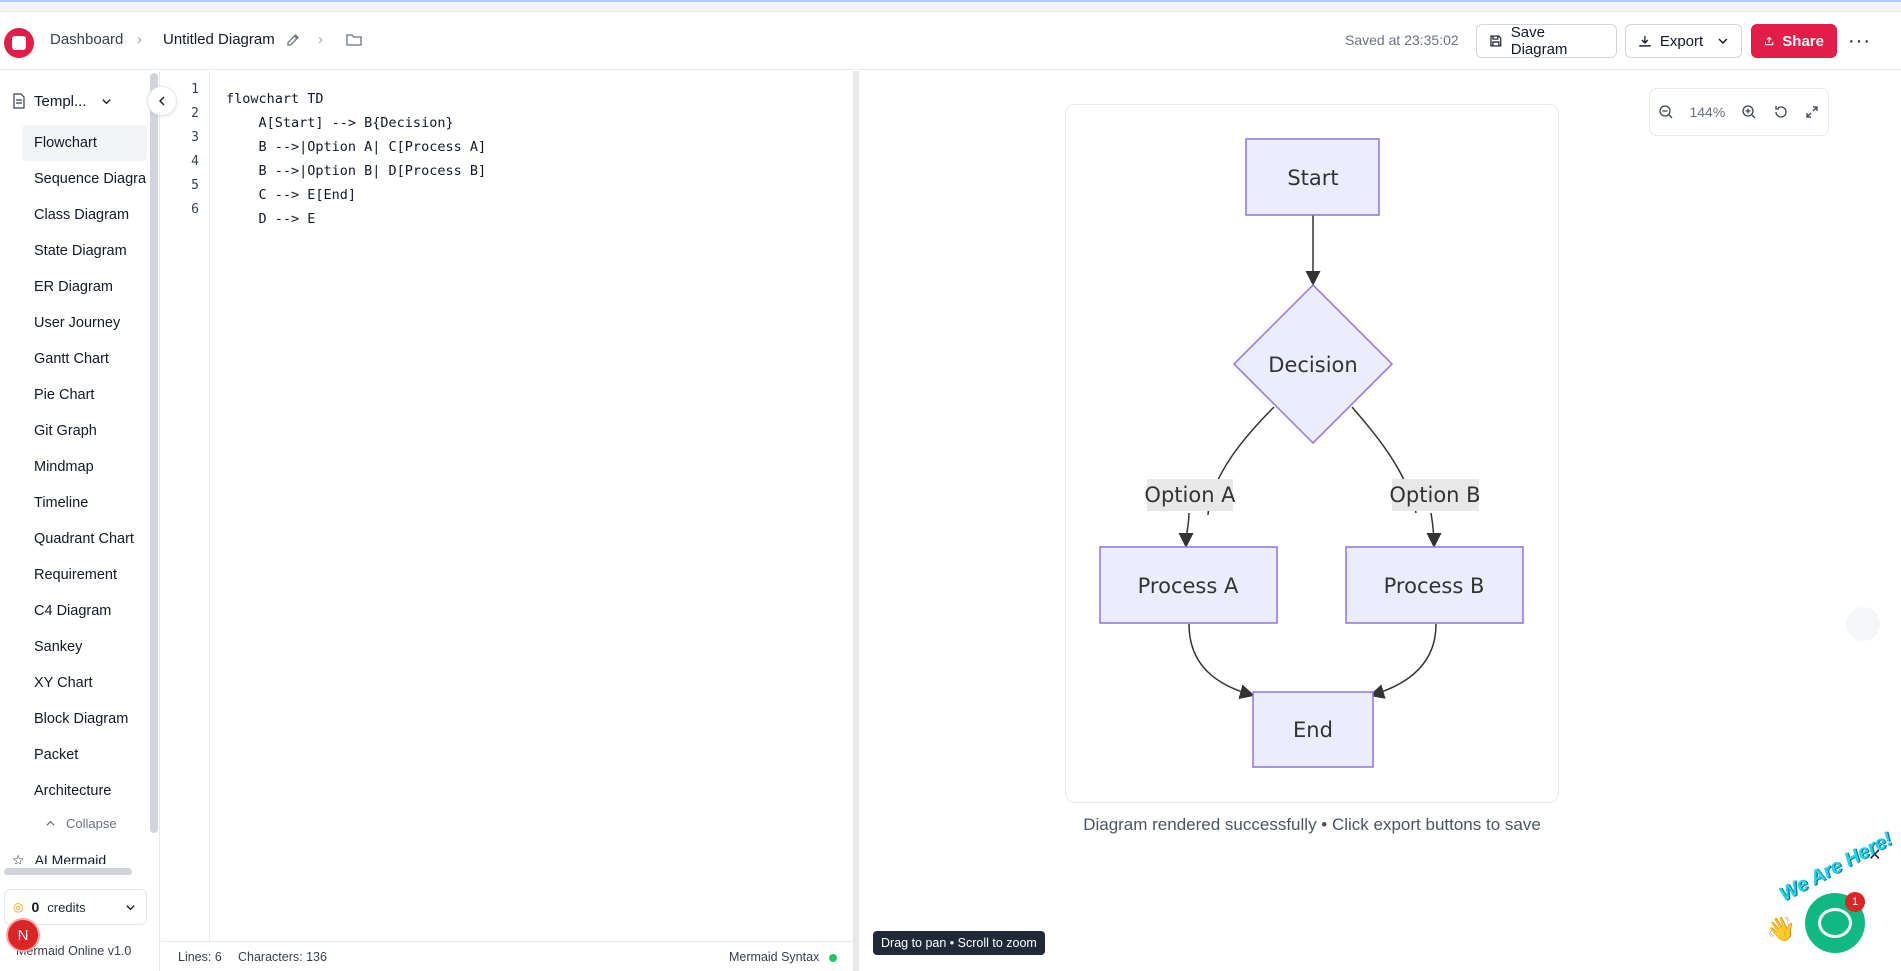 This screenshot has height=971, width=1901. Describe the element at coordinates (84, 503) in the screenshot. I see `template-item-timeline: Timeline` at that location.